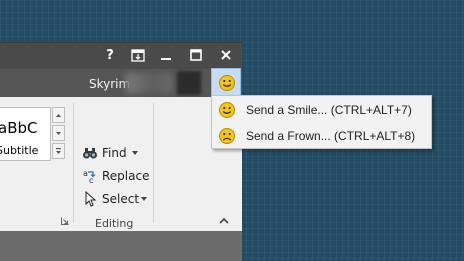 The image size is (464, 261). What do you see at coordinates (121, 56) in the screenshot?
I see `title-bar: ?` at bounding box center [121, 56].